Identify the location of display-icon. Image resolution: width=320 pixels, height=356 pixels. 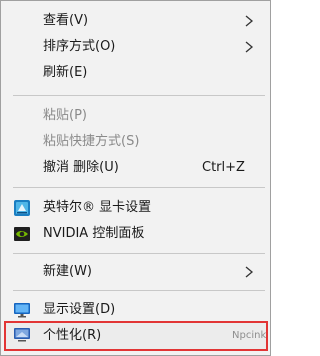
(22, 310).